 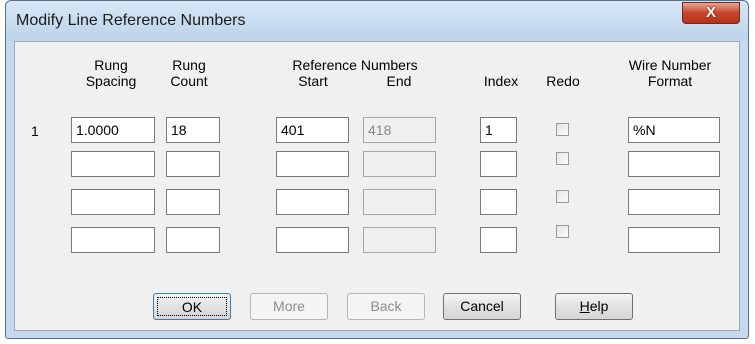 I want to click on reference-end-input: 418, so click(x=399, y=130).